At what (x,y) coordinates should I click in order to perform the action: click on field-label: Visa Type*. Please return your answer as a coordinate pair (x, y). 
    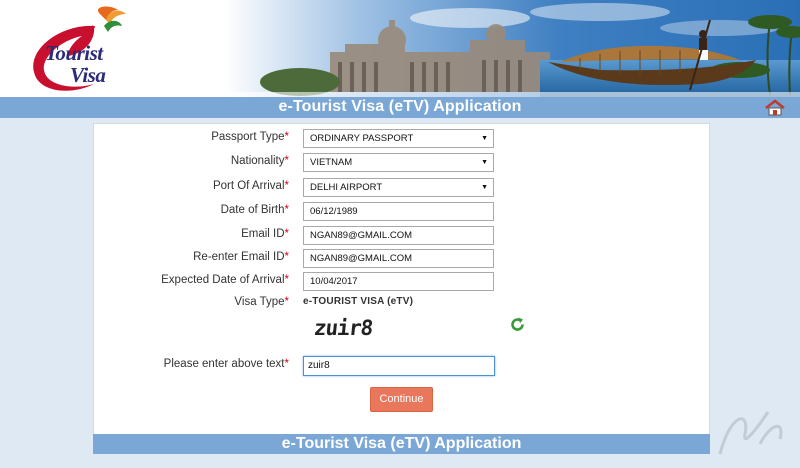
    Looking at the image, I should click on (261, 302).